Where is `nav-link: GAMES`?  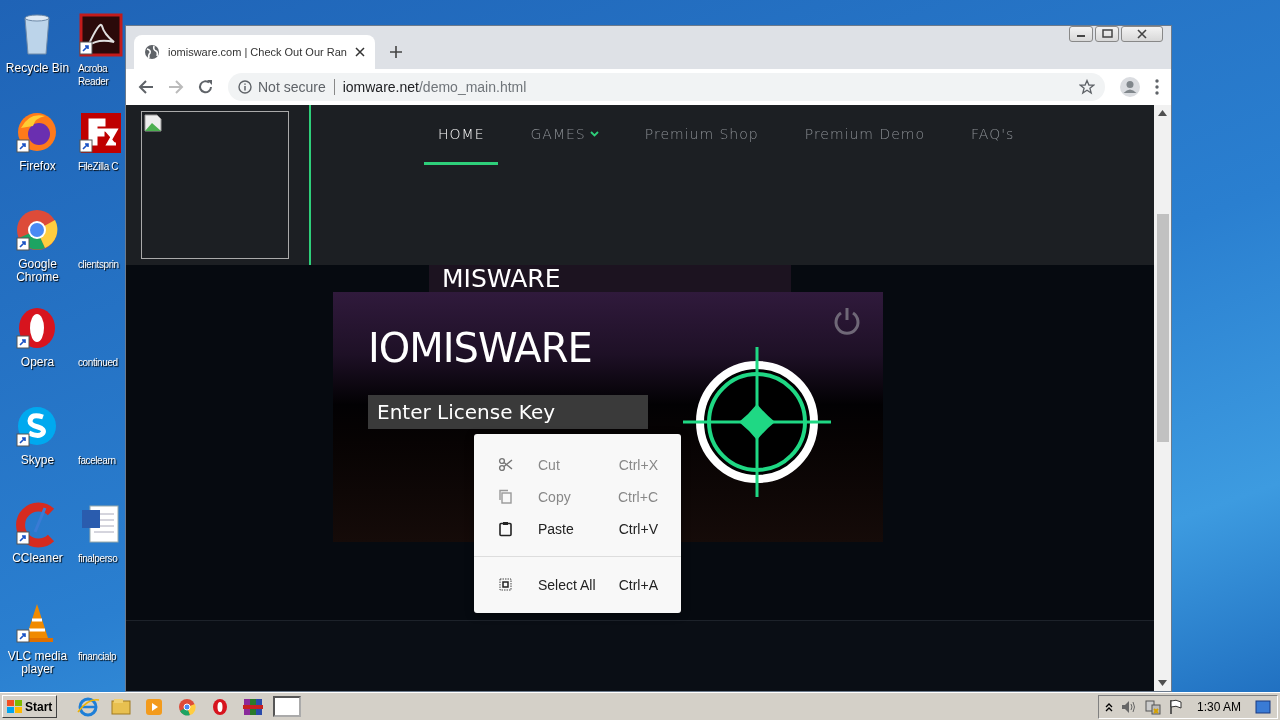
nav-link: GAMES is located at coordinates (564, 135).